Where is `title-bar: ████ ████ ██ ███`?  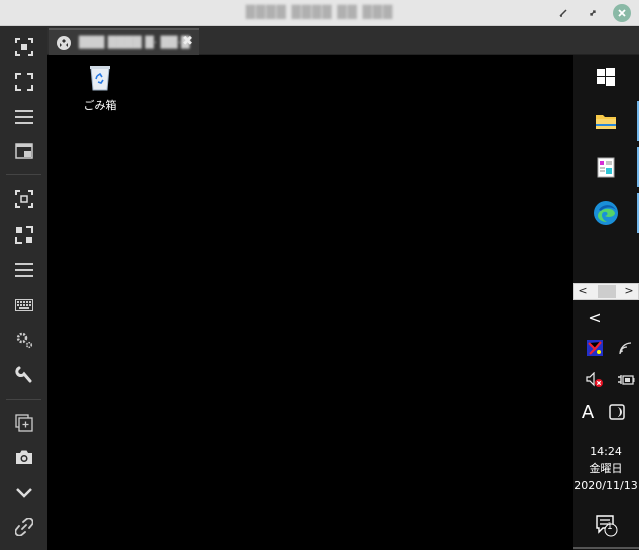 title-bar: ████ ████ ██ ███ is located at coordinates (319, 13).